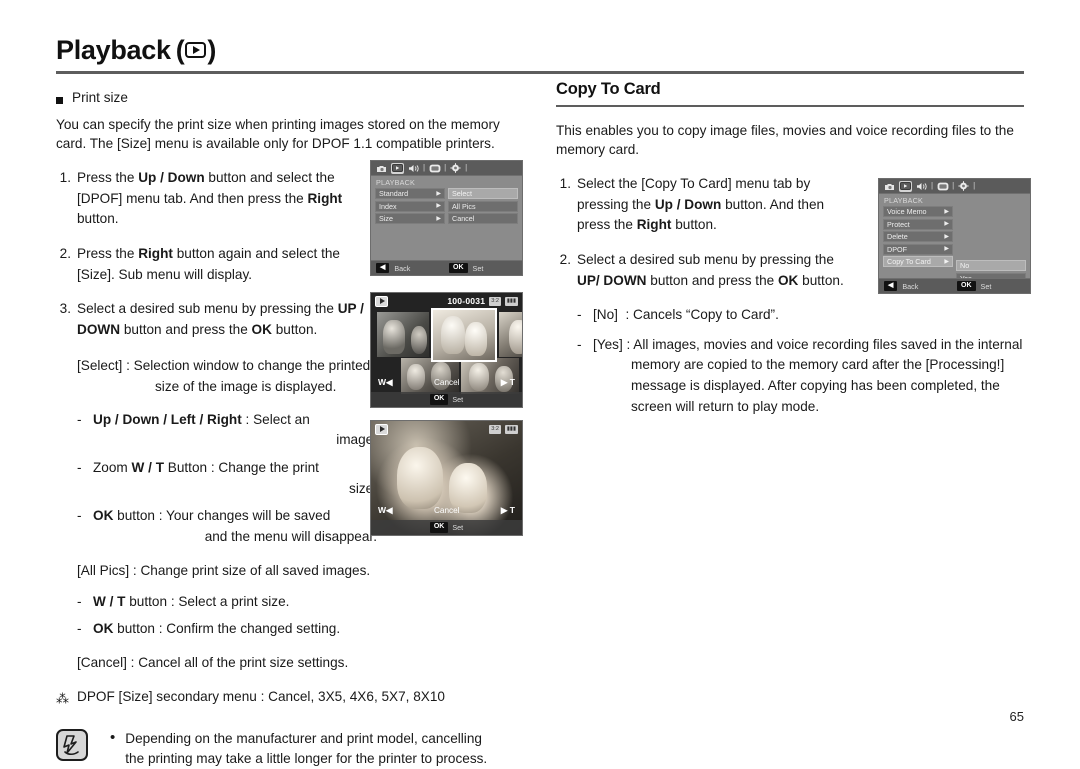 The height and width of the screenshot is (769, 1080). Describe the element at coordinates (455, 168) in the screenshot. I see `setup-icon` at that location.